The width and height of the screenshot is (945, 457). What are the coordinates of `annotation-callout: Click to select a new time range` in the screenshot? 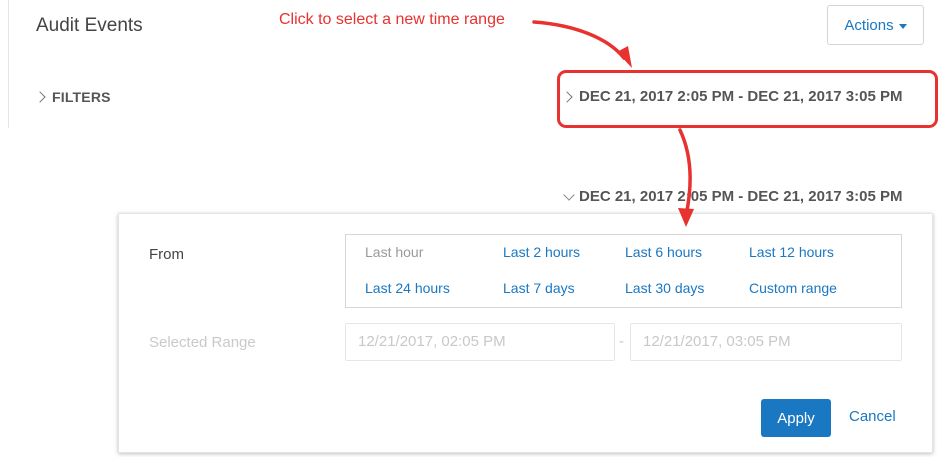 It's located at (392, 19).